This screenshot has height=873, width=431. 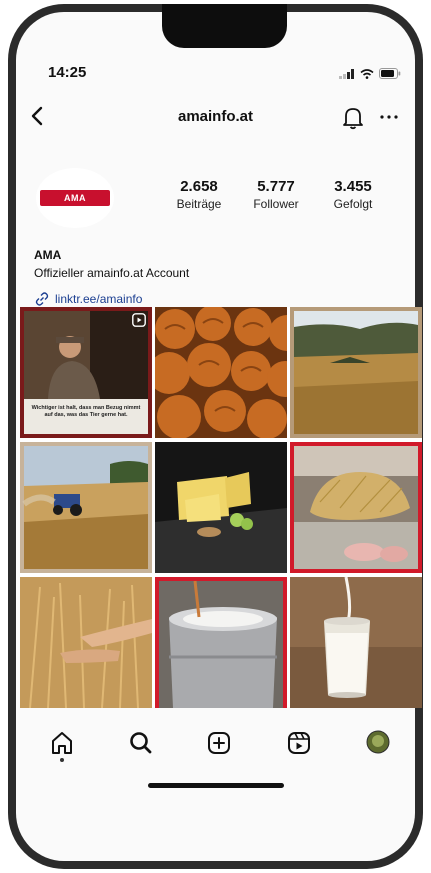 What do you see at coordinates (139, 320) in the screenshot?
I see `reel-icon` at bounding box center [139, 320].